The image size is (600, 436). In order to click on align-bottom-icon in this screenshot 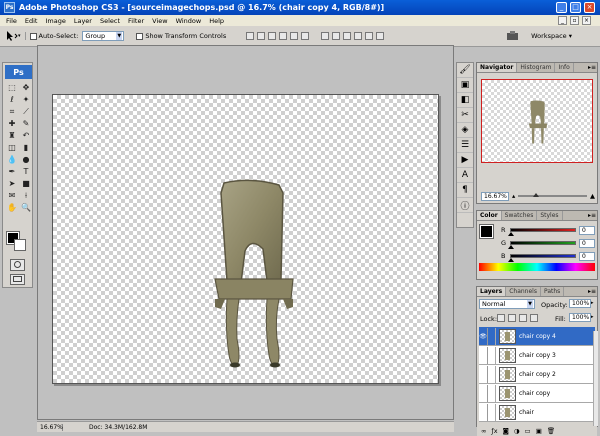, I will do `click(272, 36)`.